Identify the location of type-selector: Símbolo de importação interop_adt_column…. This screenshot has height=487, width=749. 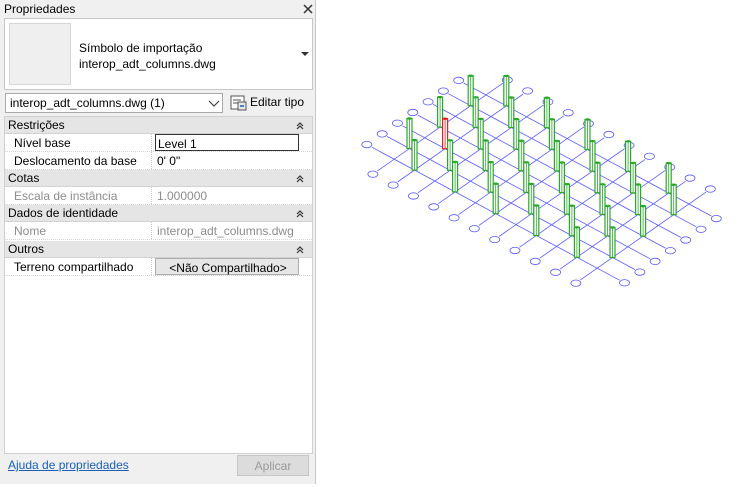
(158, 54).